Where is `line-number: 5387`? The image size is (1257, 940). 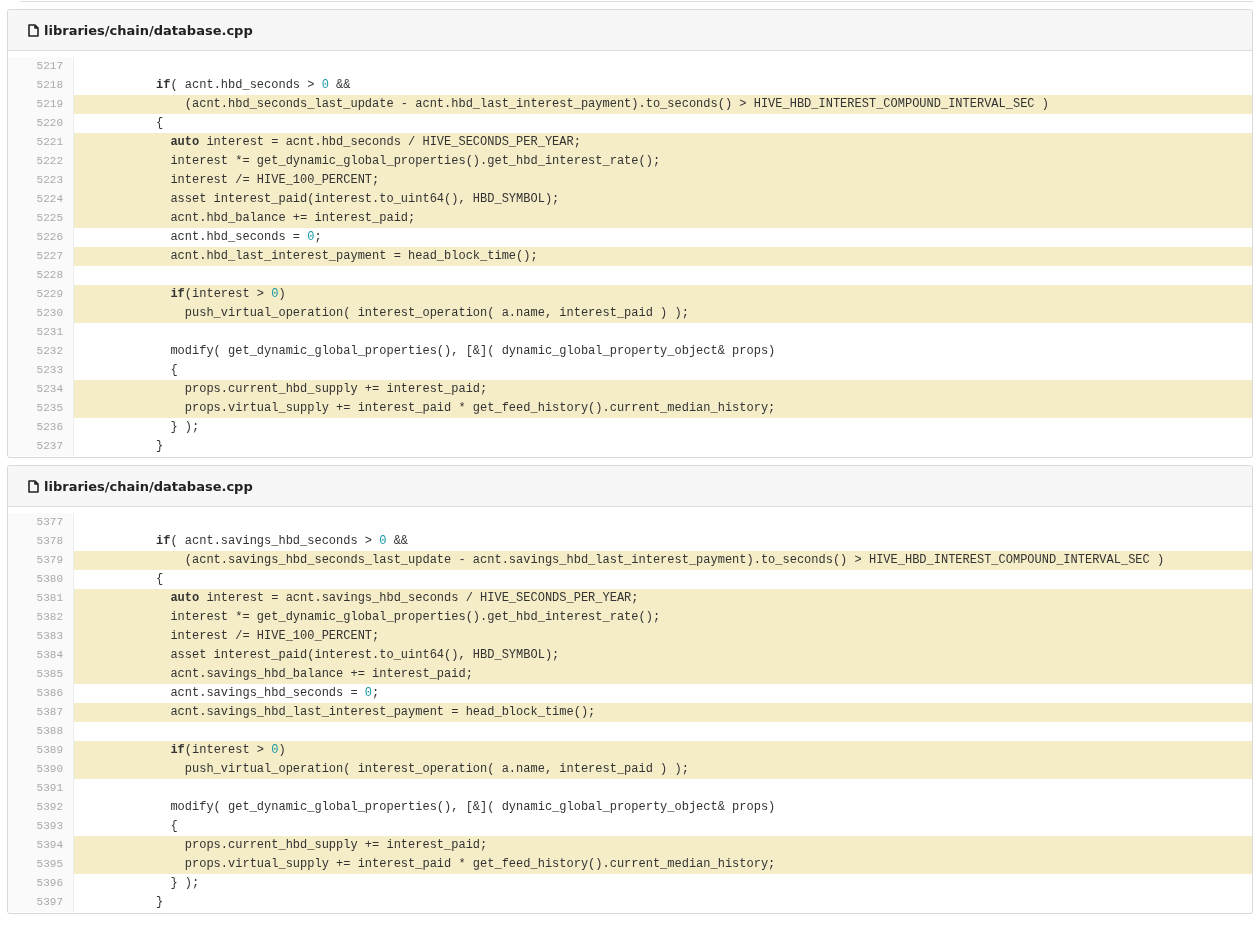 line-number: 5387 is located at coordinates (41, 712).